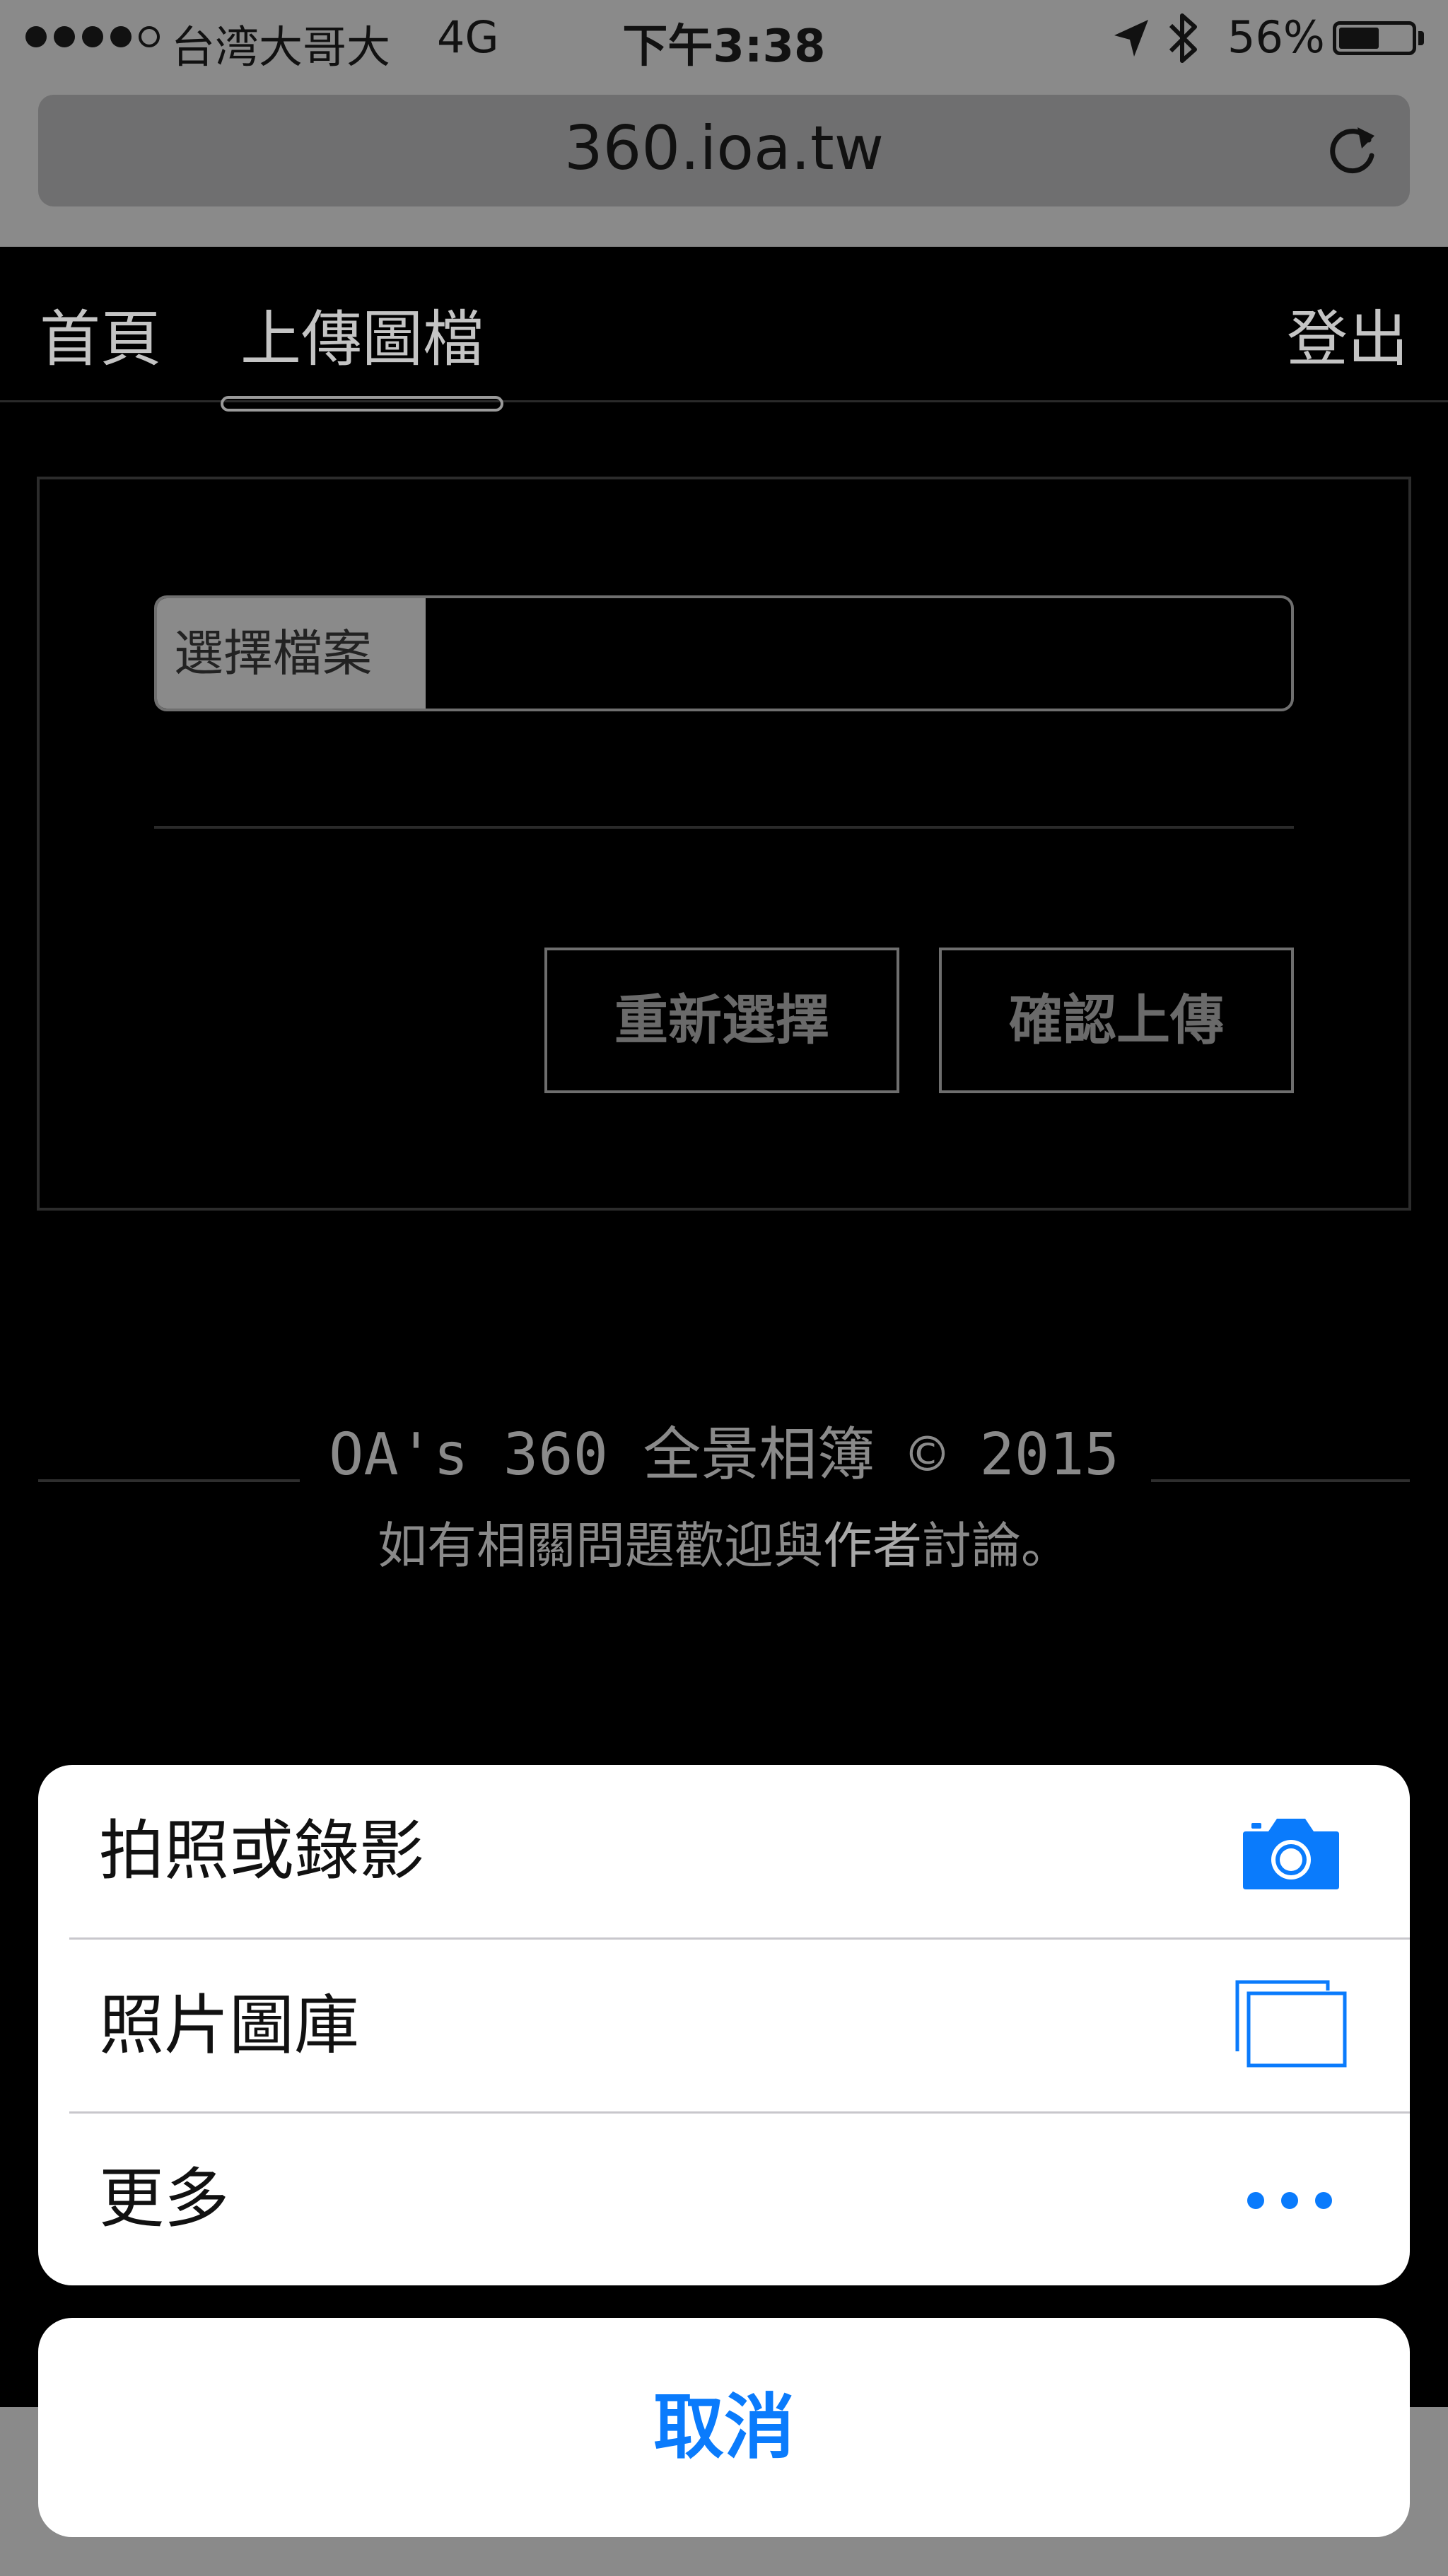 The height and width of the screenshot is (2576, 1448). Describe the element at coordinates (229, 2025) in the screenshot. I see `action-label: 照片圖庫` at that location.